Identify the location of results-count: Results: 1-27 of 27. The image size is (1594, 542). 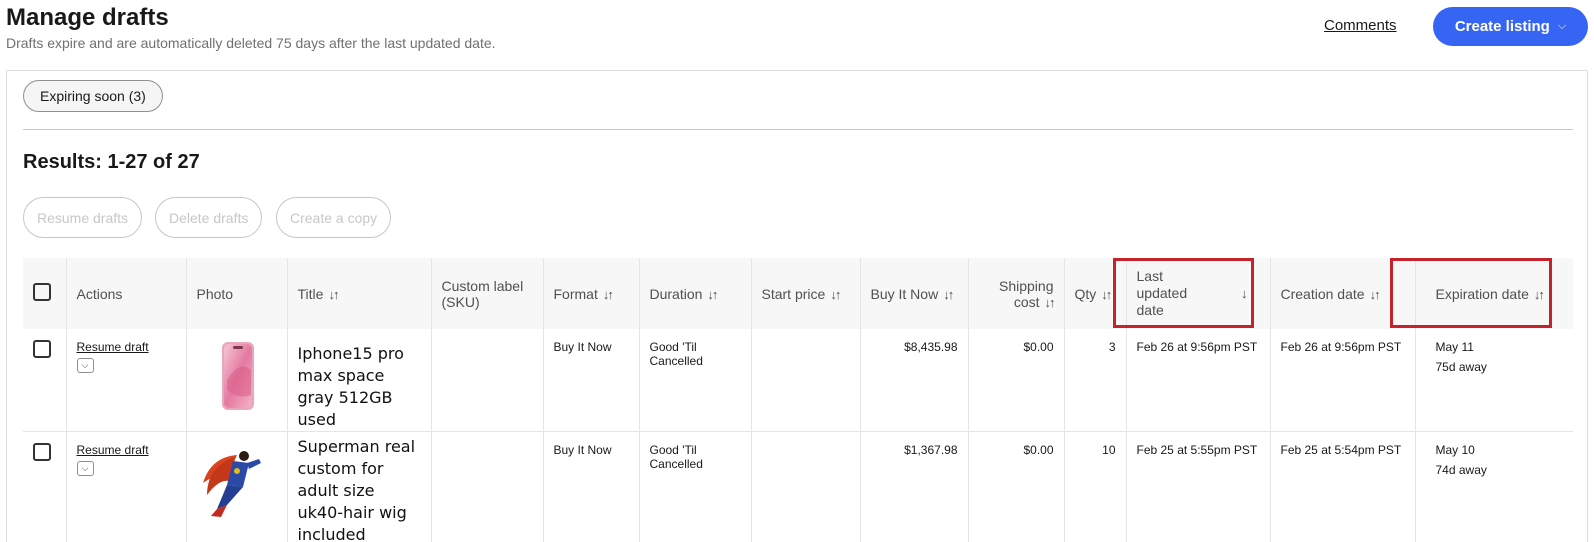
(111, 162).